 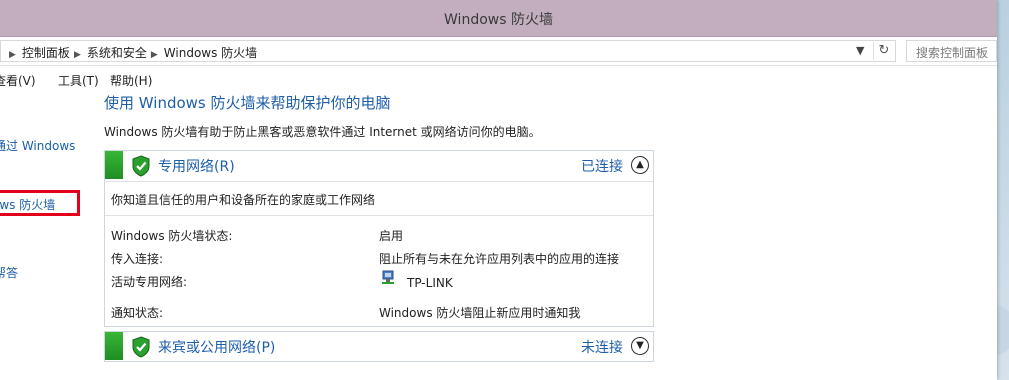 I want to click on public-network-header: 来宾或公用网络(P) 未连接 ▼, so click(x=379, y=347).